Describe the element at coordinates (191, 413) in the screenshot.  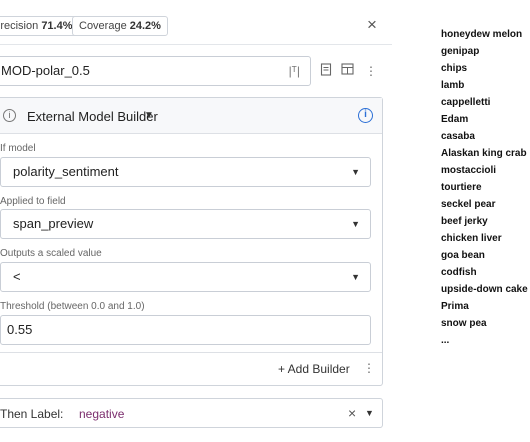
I see `then-label-select: Then Label: negative × ▼` at that location.